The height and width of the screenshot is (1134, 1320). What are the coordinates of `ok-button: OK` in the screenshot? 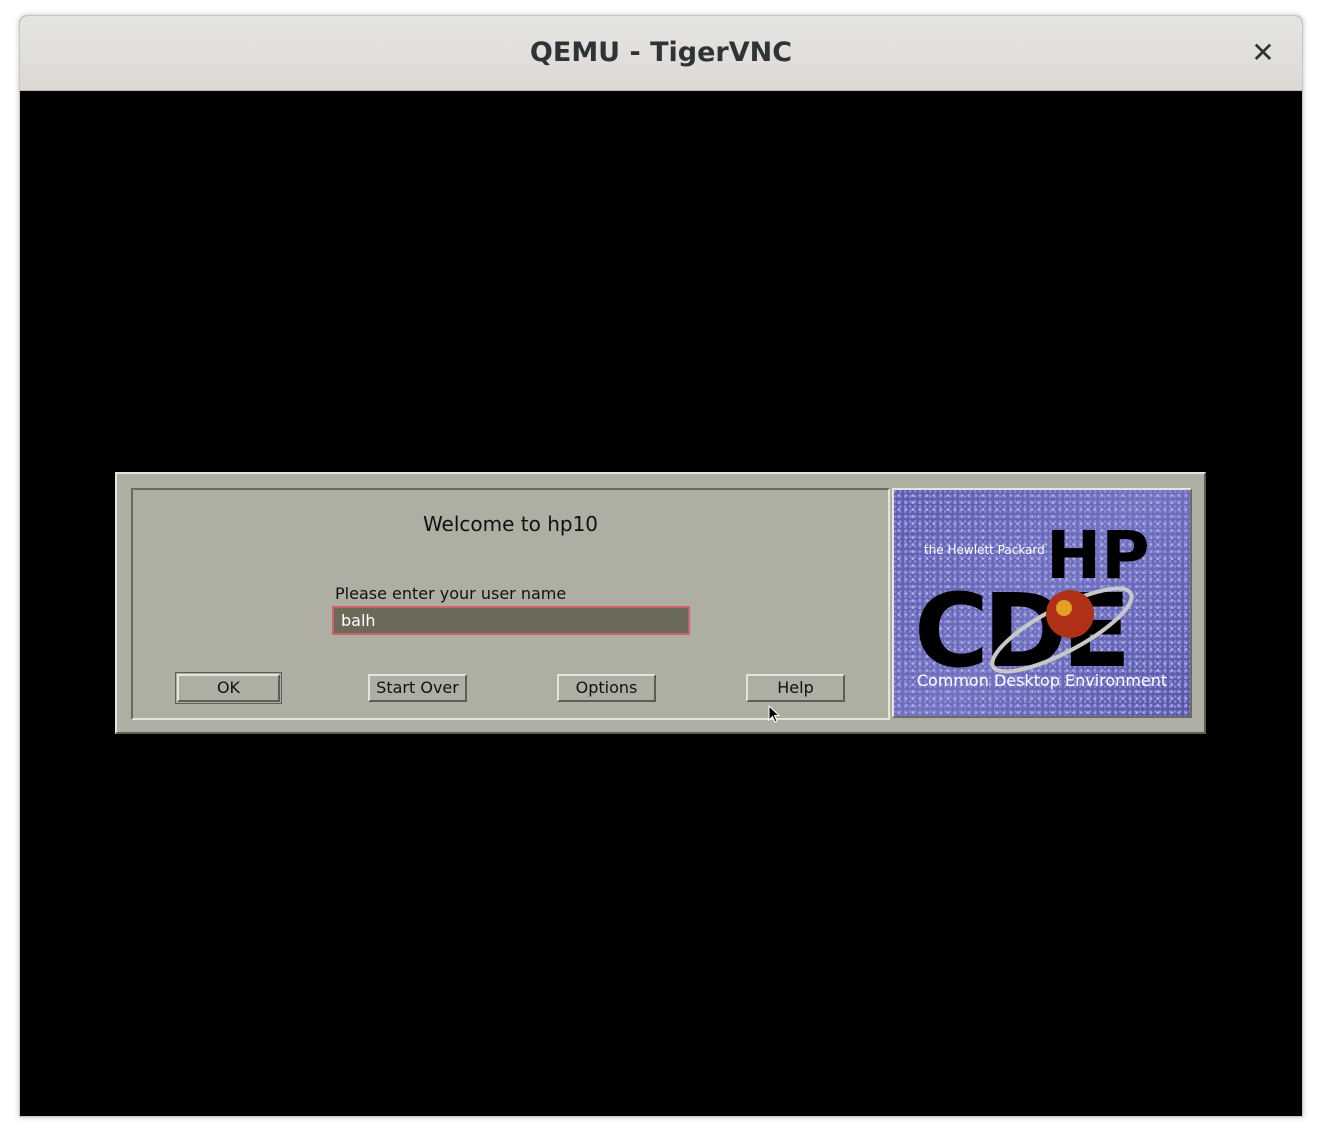 It's located at (228, 688).